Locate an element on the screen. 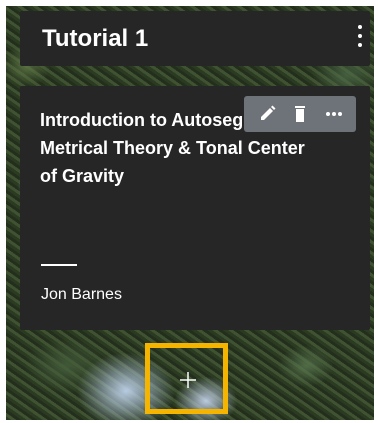 This screenshot has height=423, width=378. tutorial-header-card: Tutorial 1 is located at coordinates (195, 38).